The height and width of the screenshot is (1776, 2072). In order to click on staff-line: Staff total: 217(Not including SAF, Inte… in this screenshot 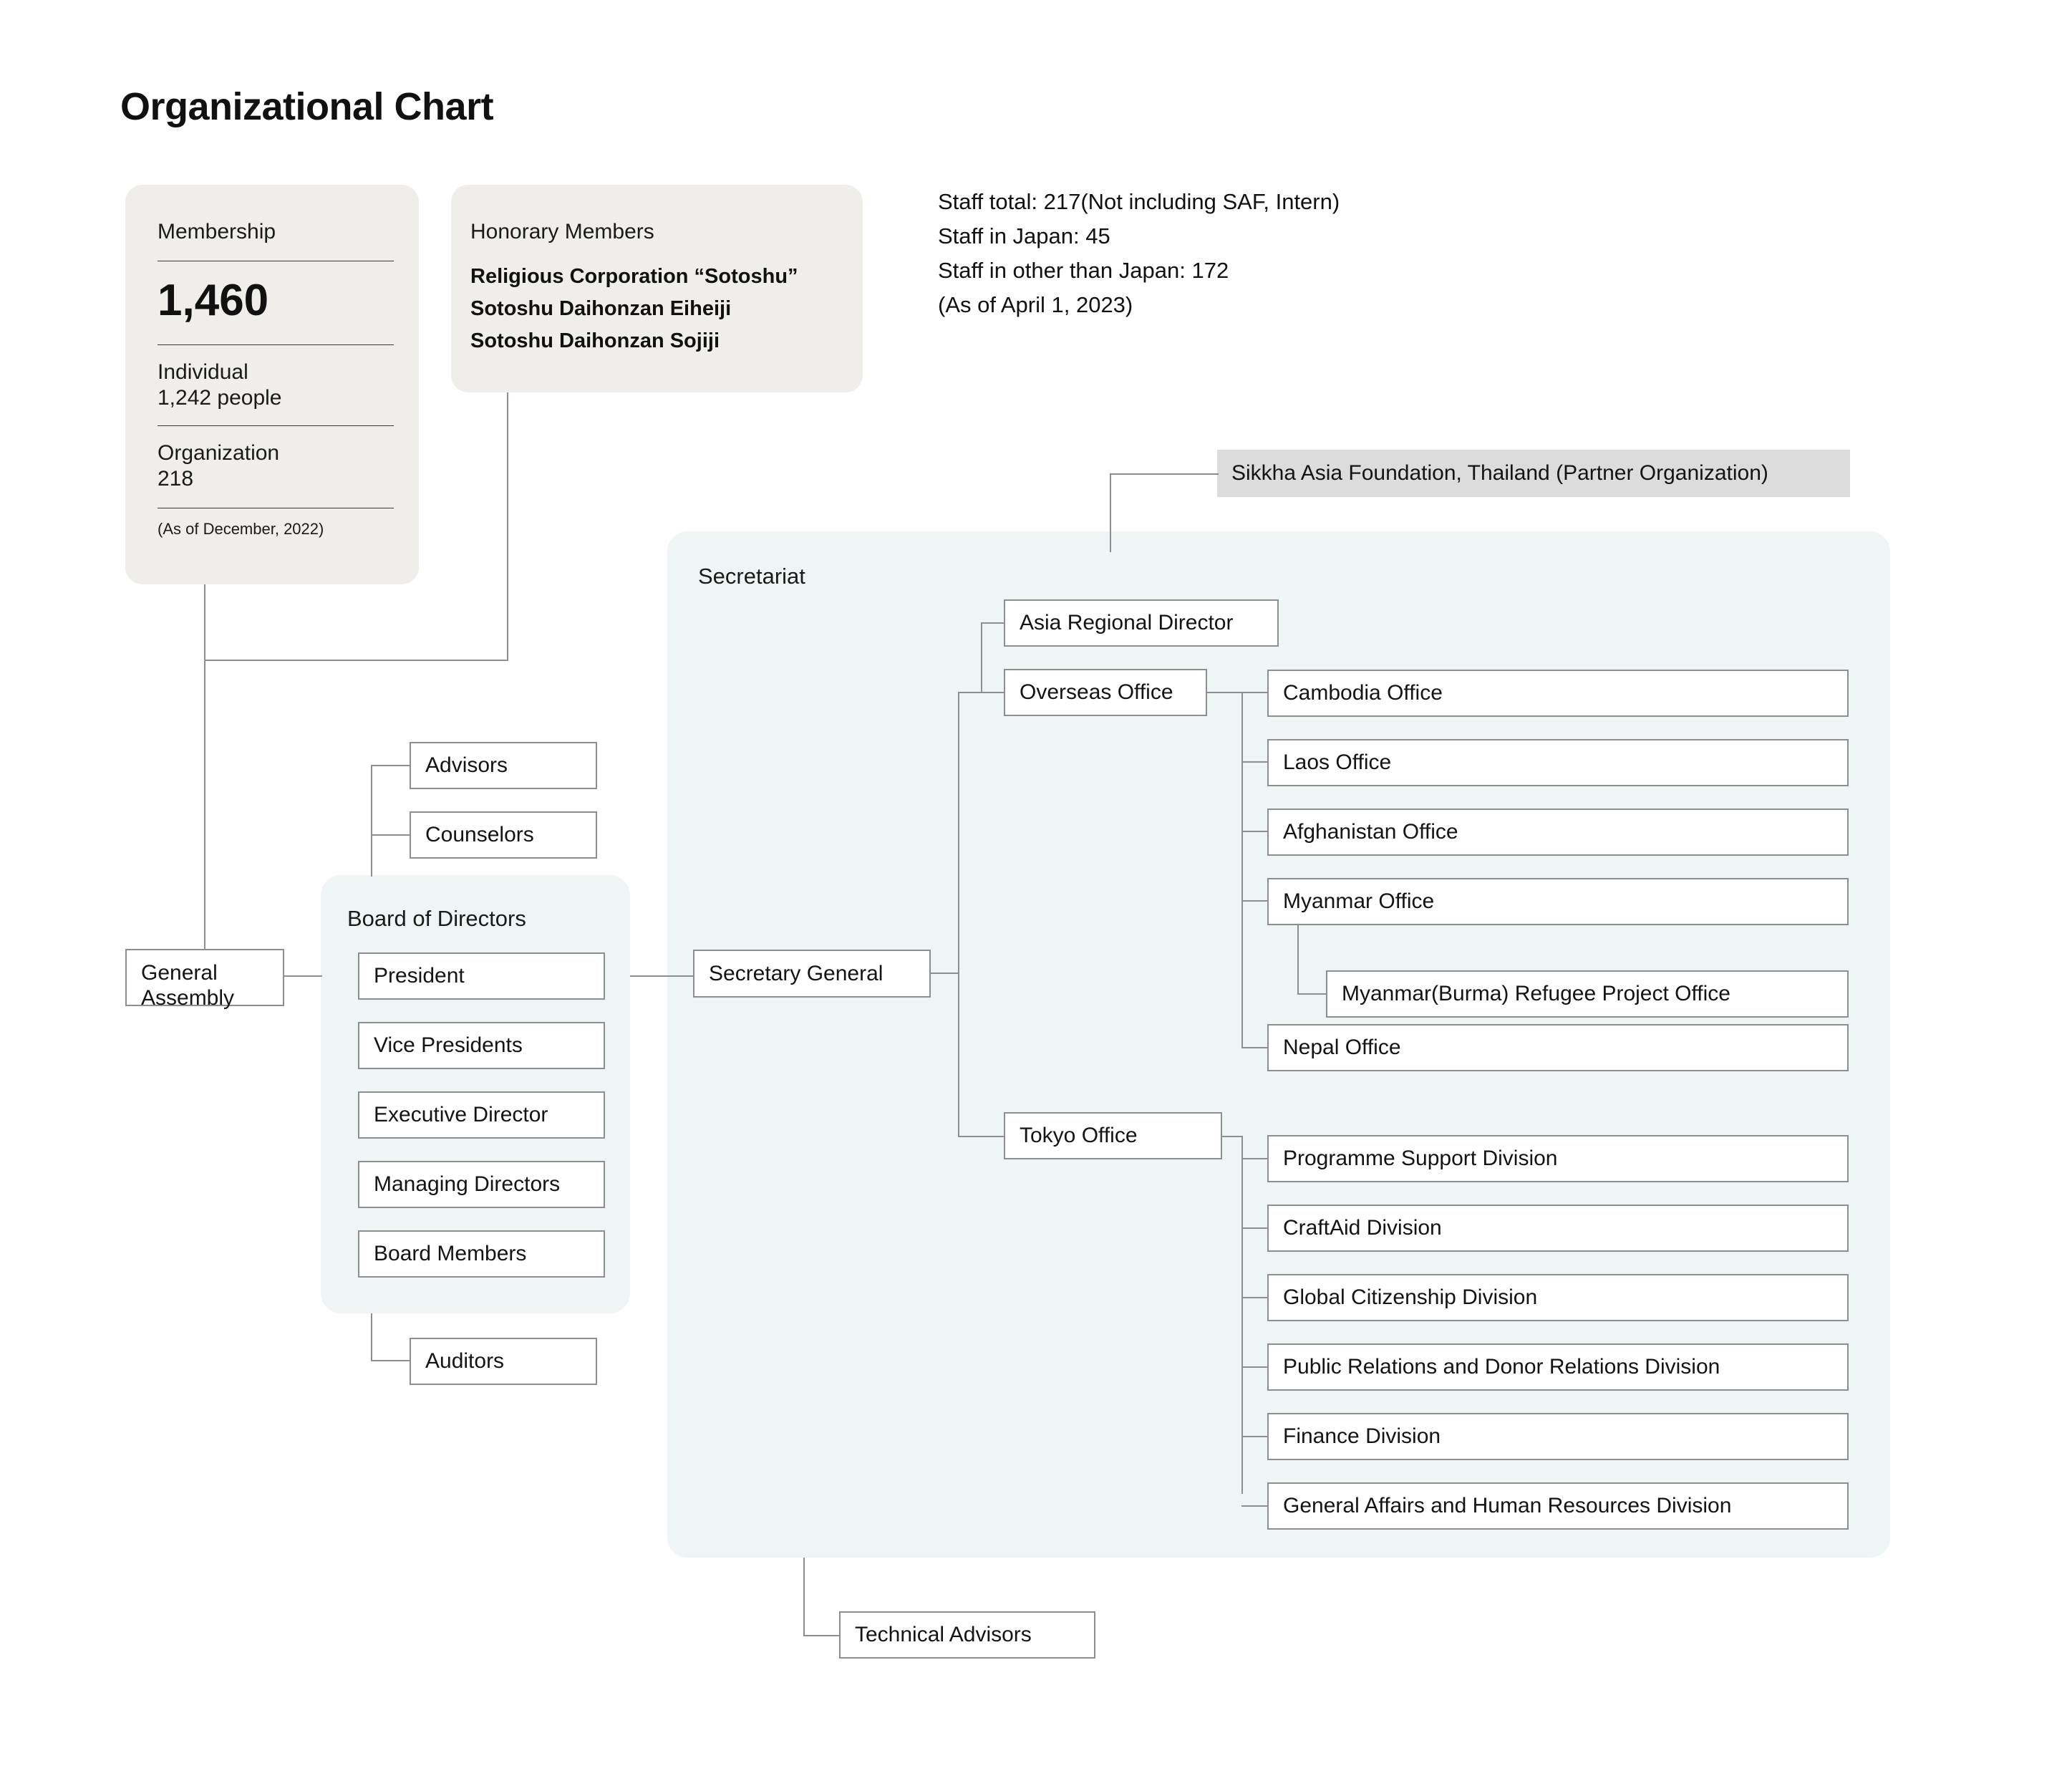, I will do `click(1139, 202)`.